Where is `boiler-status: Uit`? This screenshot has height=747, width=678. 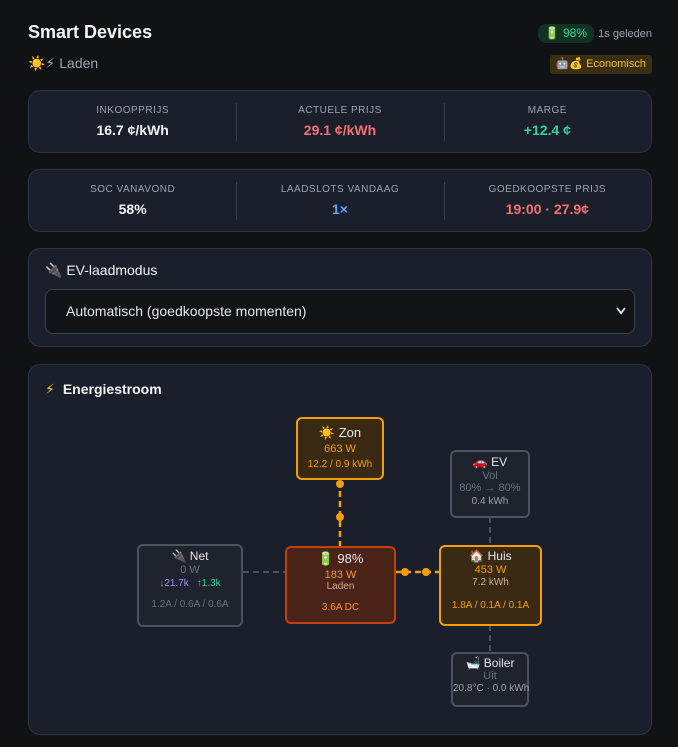
boiler-status: Uit is located at coordinates (490, 676).